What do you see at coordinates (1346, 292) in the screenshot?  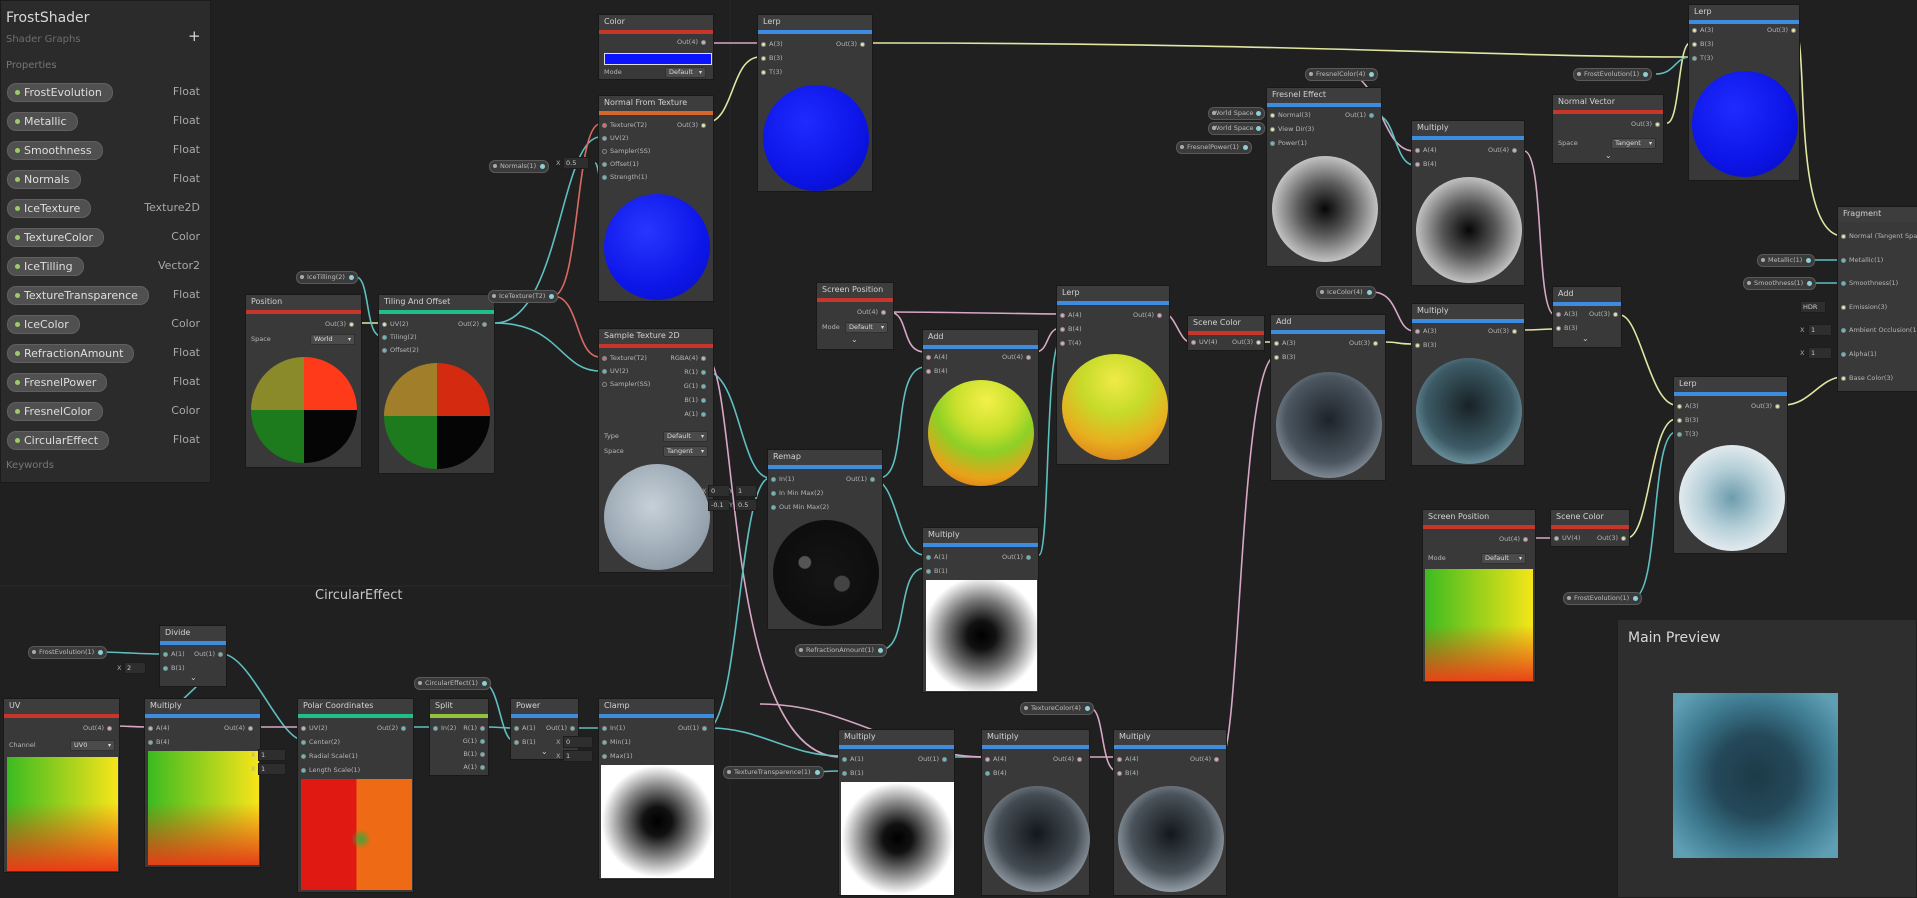 I see `pin-ice-color: IceColor(4)` at bounding box center [1346, 292].